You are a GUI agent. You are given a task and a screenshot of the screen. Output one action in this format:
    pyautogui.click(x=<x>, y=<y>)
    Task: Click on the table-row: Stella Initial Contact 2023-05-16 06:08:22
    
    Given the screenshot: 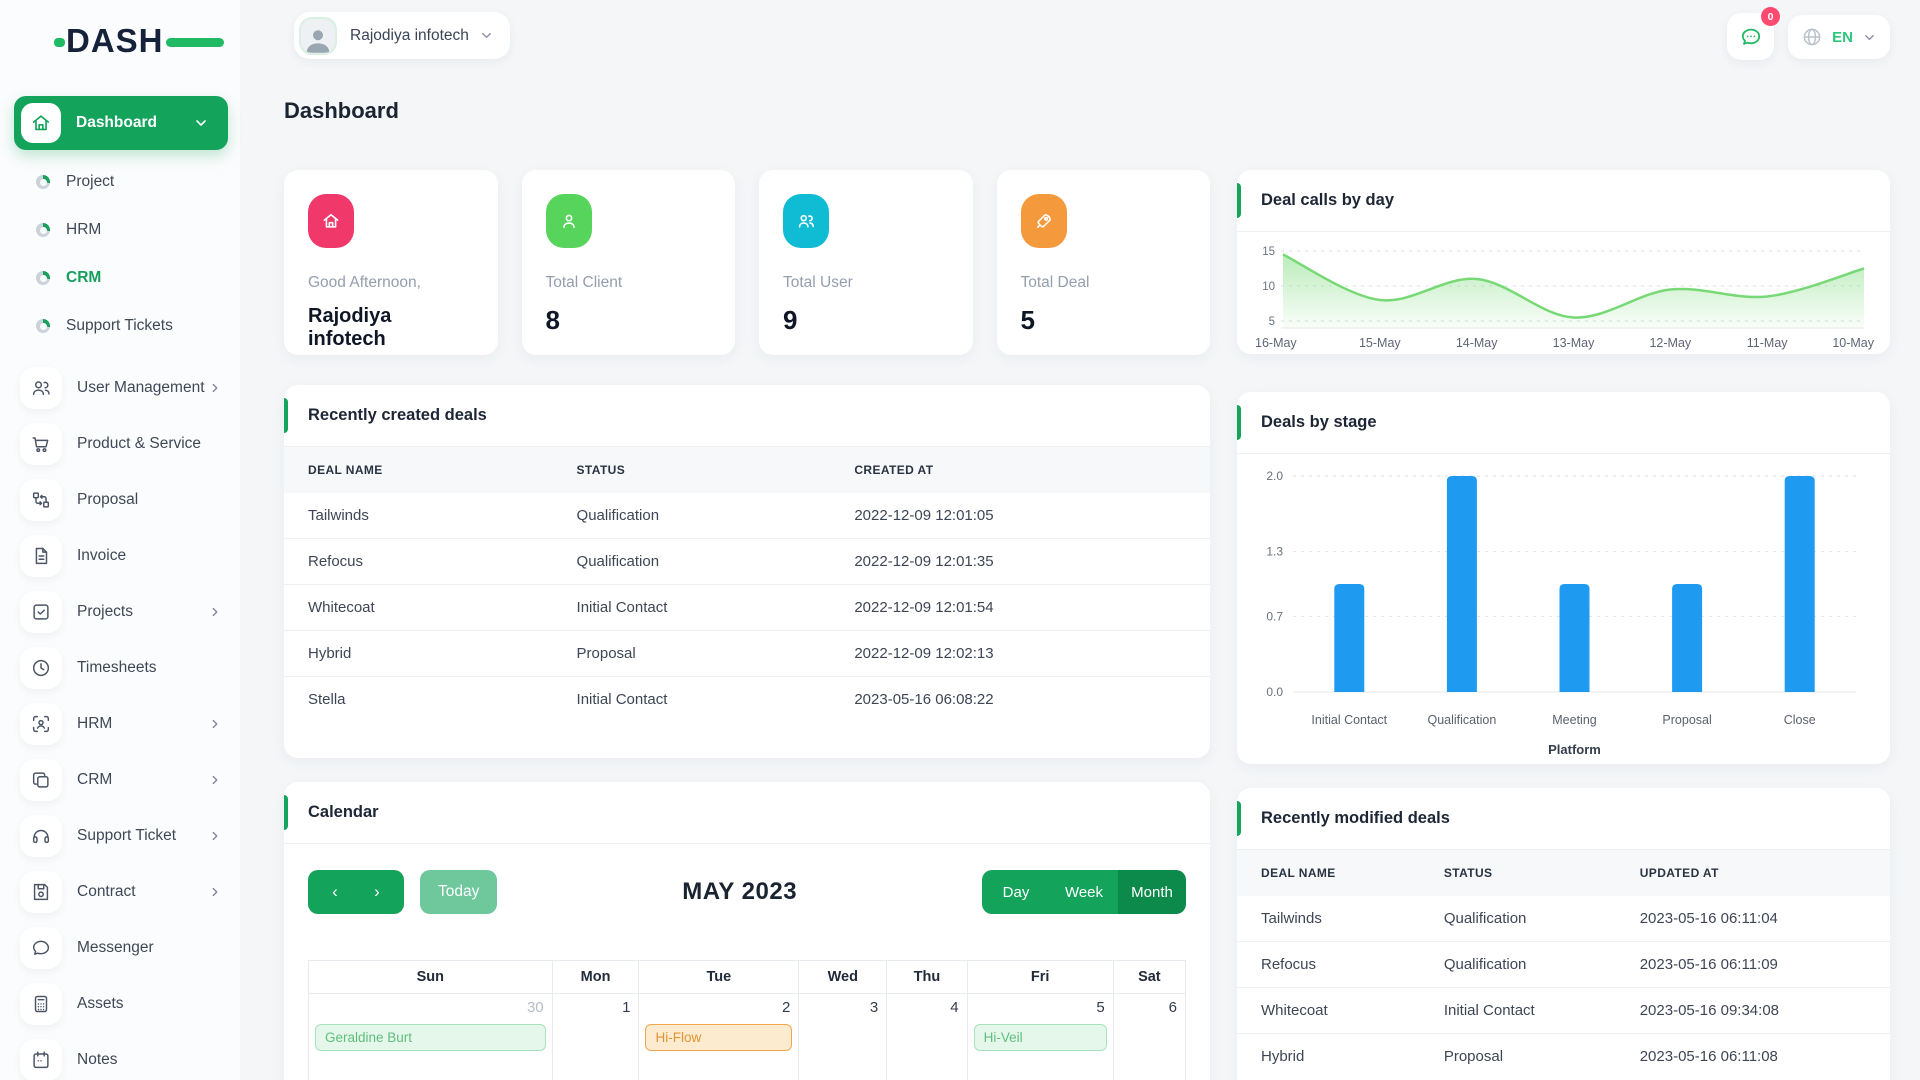 What is the action you would take?
    pyautogui.click(x=747, y=699)
    